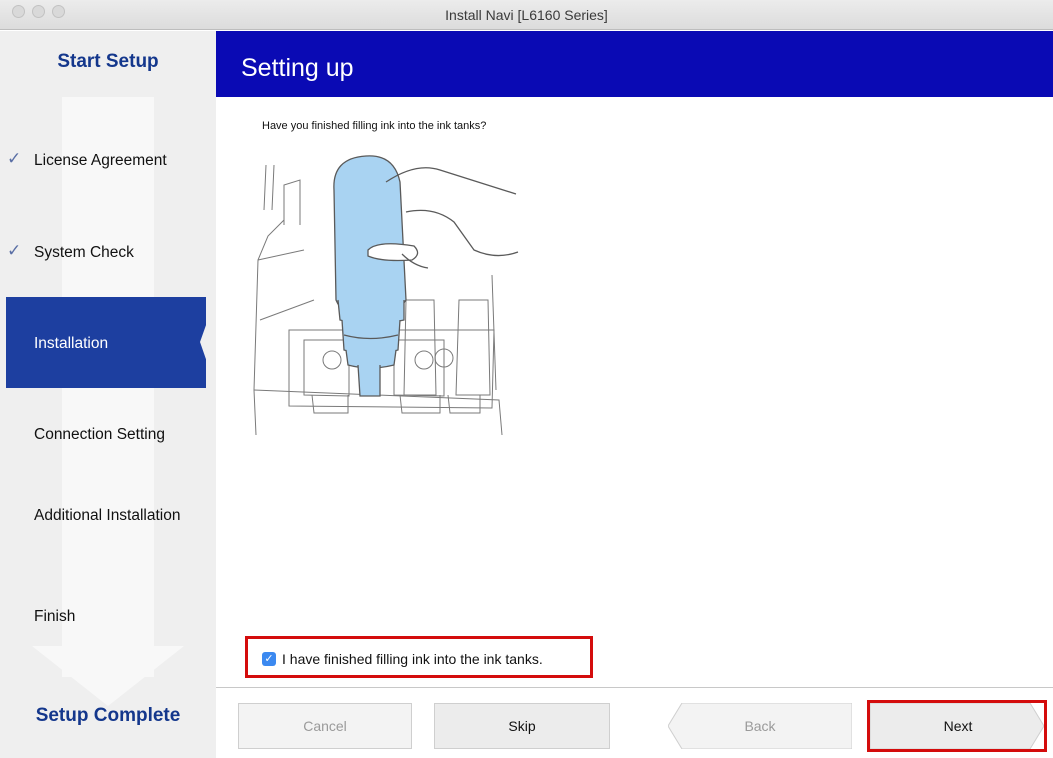  What do you see at coordinates (100, 160) in the screenshot?
I see `step-license-agreement: License Agreement` at bounding box center [100, 160].